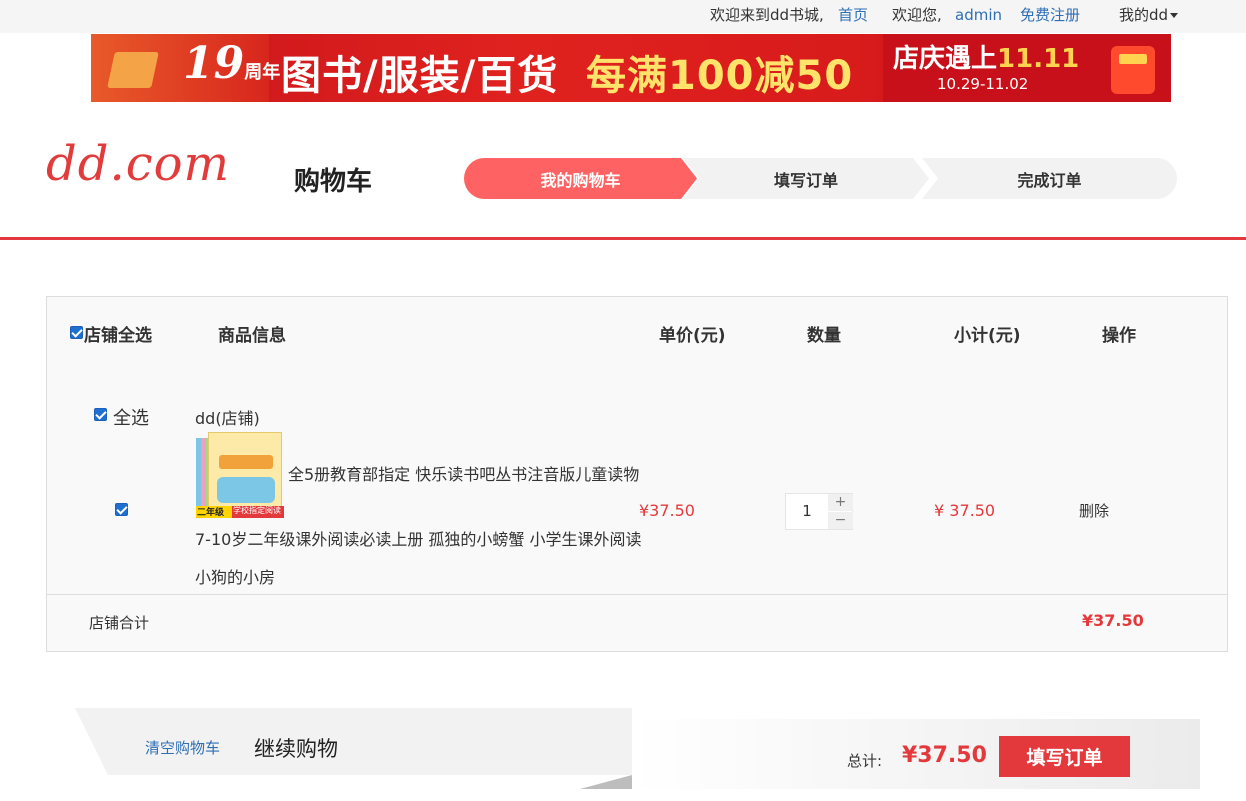 This screenshot has height=801, width=1246. I want to click on bottom-panel-fold, so click(606, 782).